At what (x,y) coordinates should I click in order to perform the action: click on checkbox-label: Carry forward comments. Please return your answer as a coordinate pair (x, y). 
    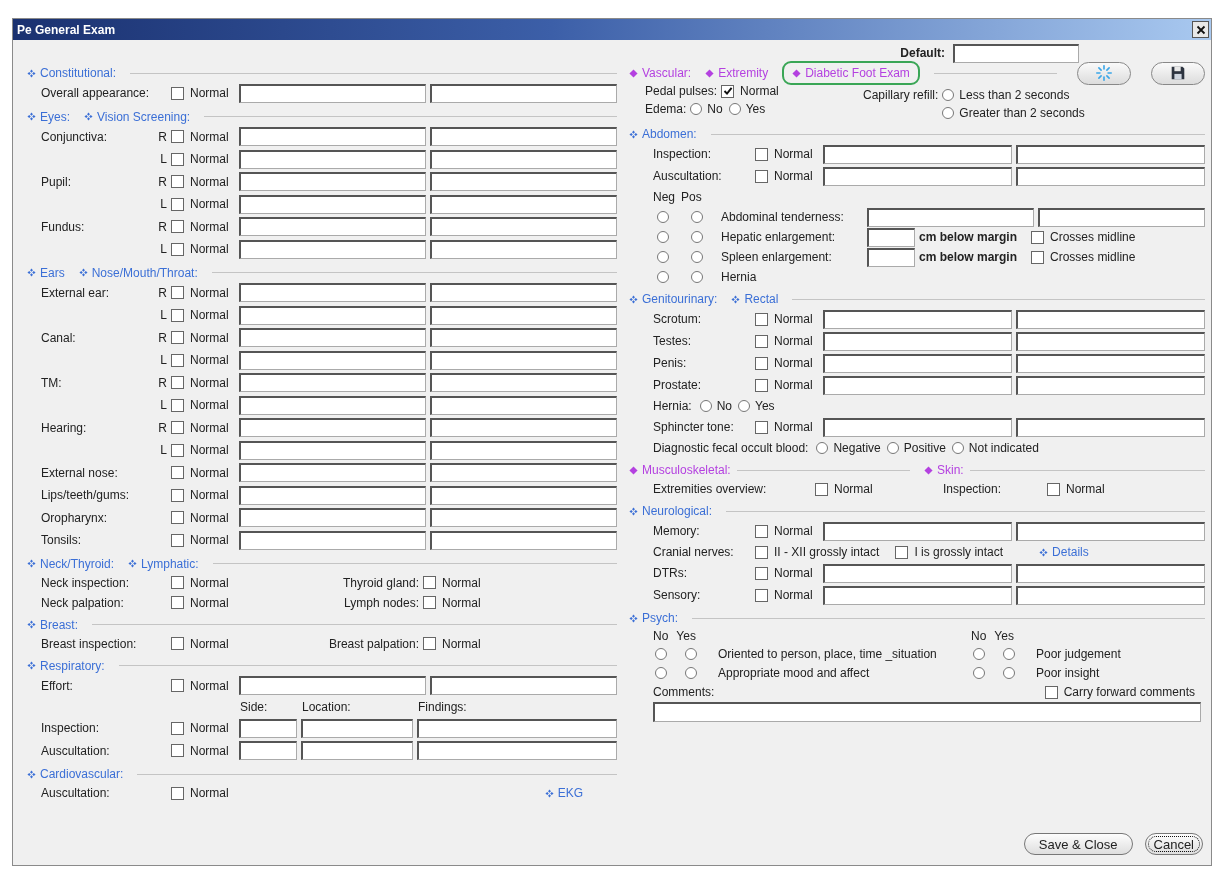
    Looking at the image, I should click on (1129, 692).